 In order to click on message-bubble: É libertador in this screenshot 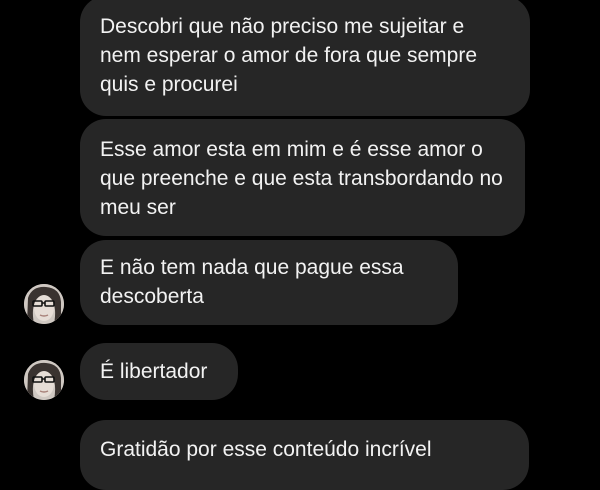, I will do `click(159, 371)`.